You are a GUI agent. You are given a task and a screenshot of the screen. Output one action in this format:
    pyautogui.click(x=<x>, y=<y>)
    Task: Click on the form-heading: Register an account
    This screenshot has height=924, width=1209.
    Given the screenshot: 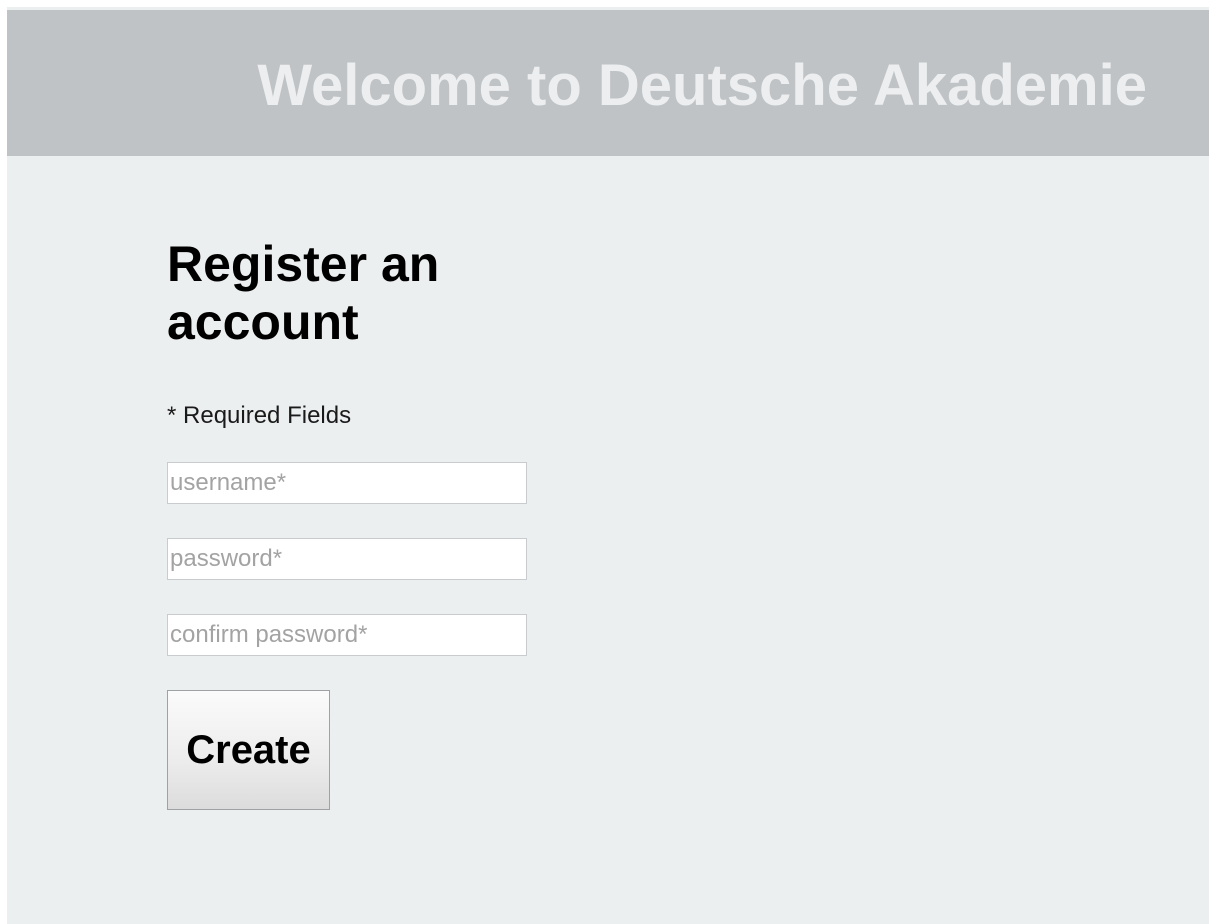 What is the action you would take?
    pyautogui.click(x=303, y=293)
    